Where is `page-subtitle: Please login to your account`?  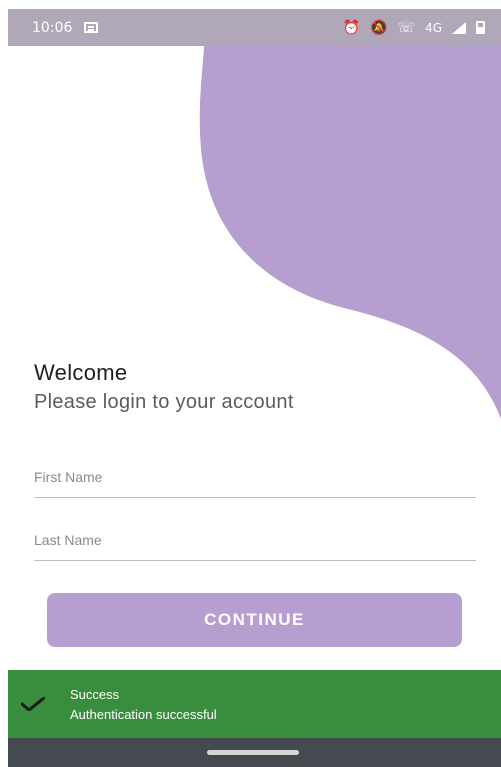
page-subtitle: Please login to your account is located at coordinates (164, 402).